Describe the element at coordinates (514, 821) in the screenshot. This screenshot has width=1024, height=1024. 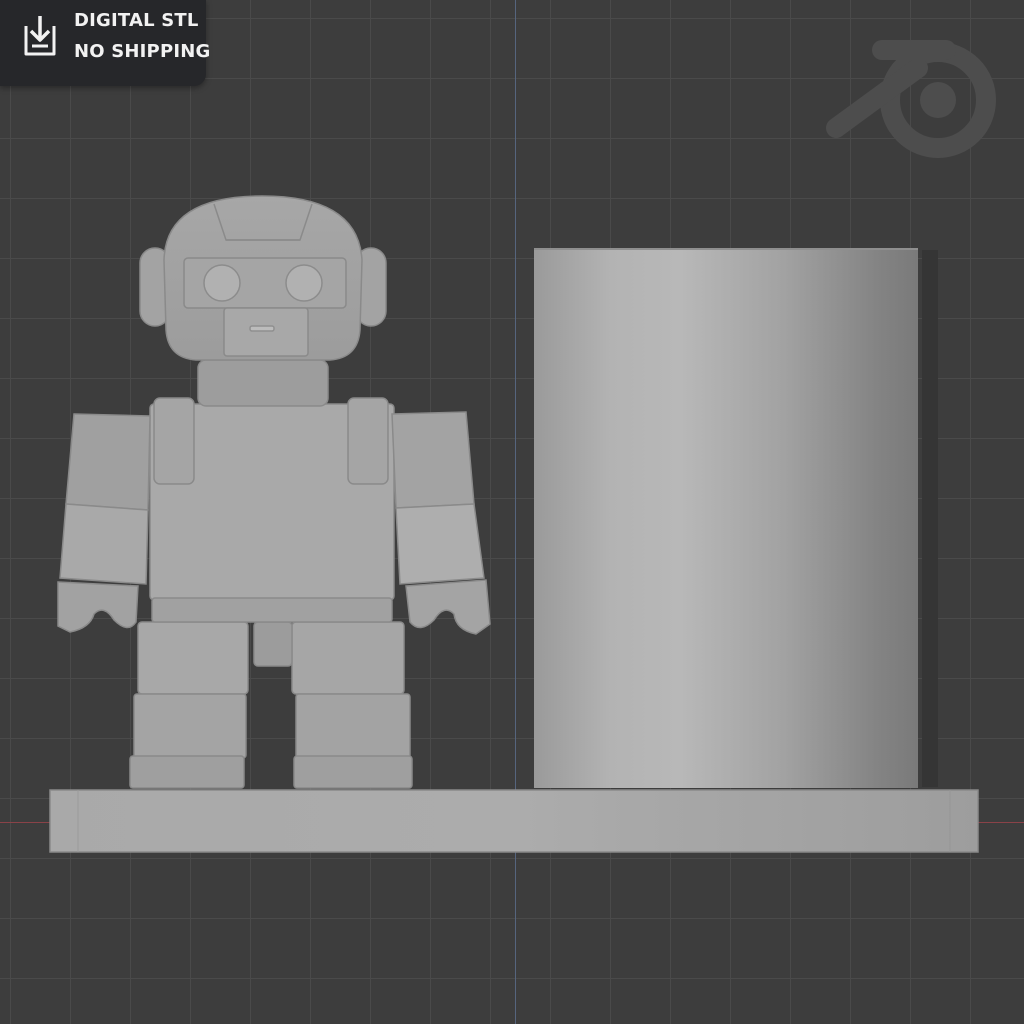
I see `base-plate` at that location.